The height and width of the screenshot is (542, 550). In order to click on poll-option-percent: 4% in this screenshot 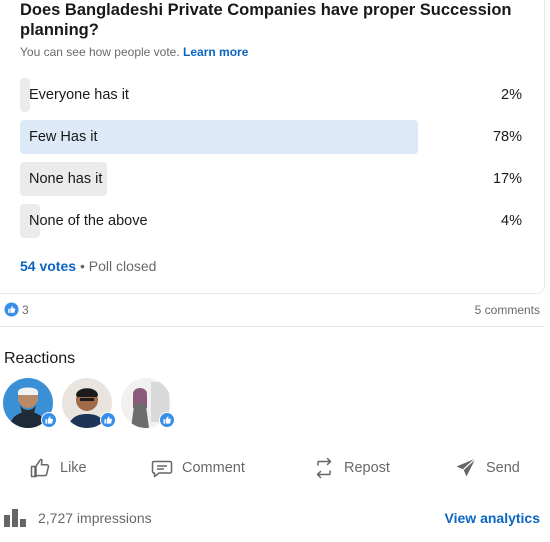, I will do `click(511, 221)`.